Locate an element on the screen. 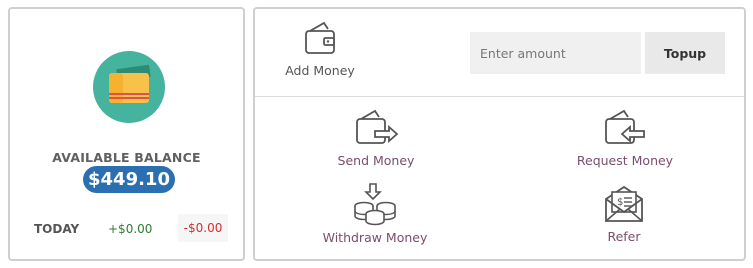  today-credit: +$0.00 is located at coordinates (130, 229).